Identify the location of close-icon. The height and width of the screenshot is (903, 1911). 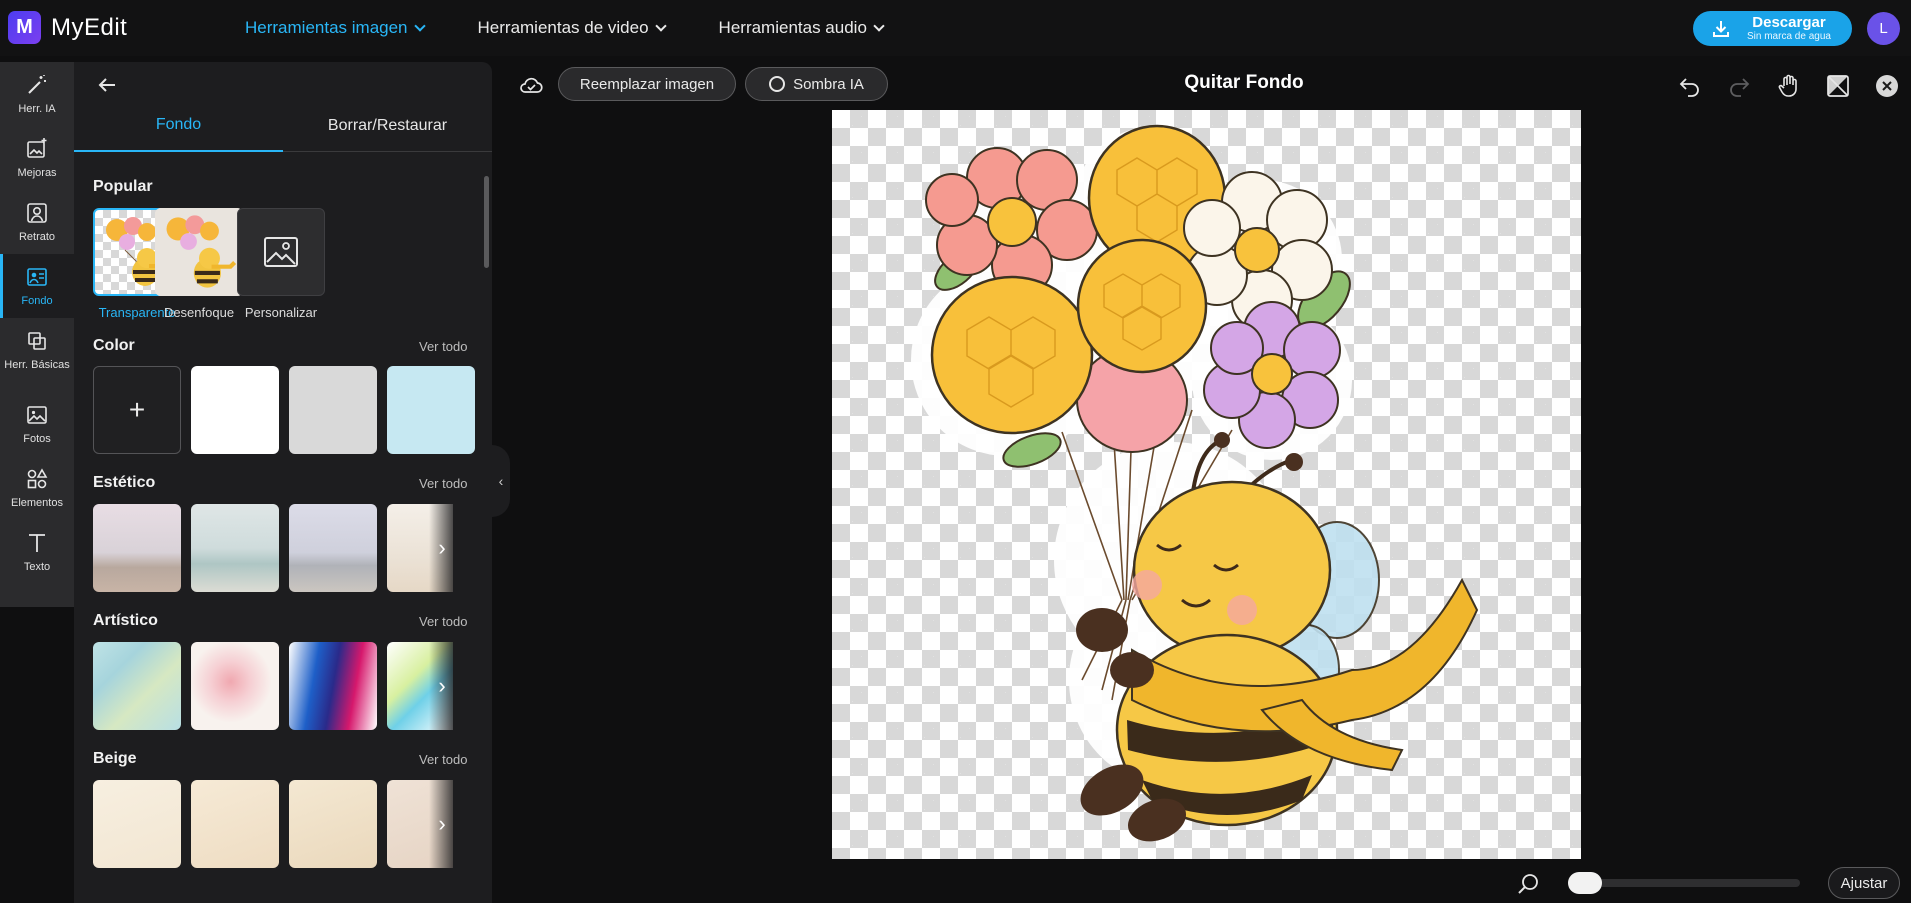
(1887, 86).